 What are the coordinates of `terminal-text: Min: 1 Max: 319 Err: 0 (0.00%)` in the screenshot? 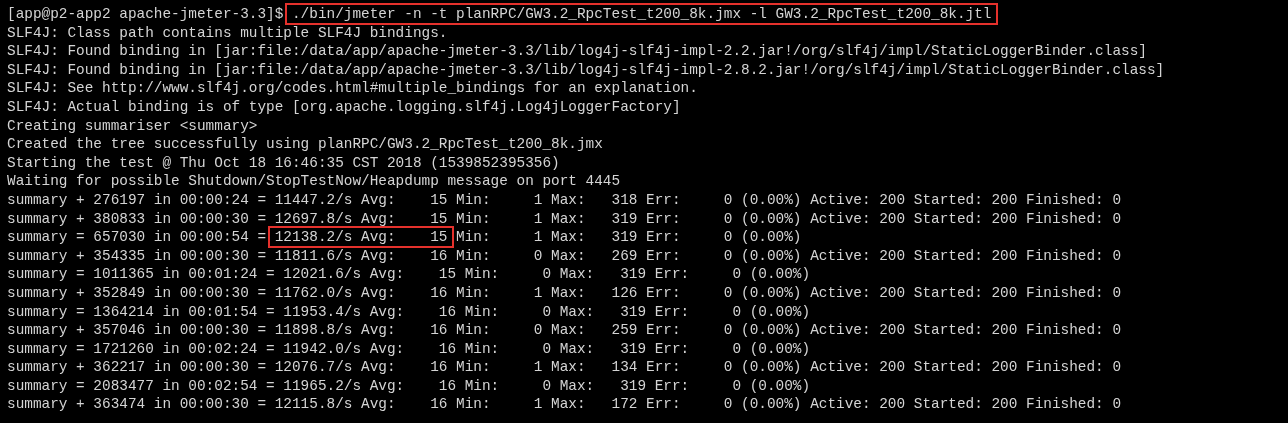 It's located at (628, 237).